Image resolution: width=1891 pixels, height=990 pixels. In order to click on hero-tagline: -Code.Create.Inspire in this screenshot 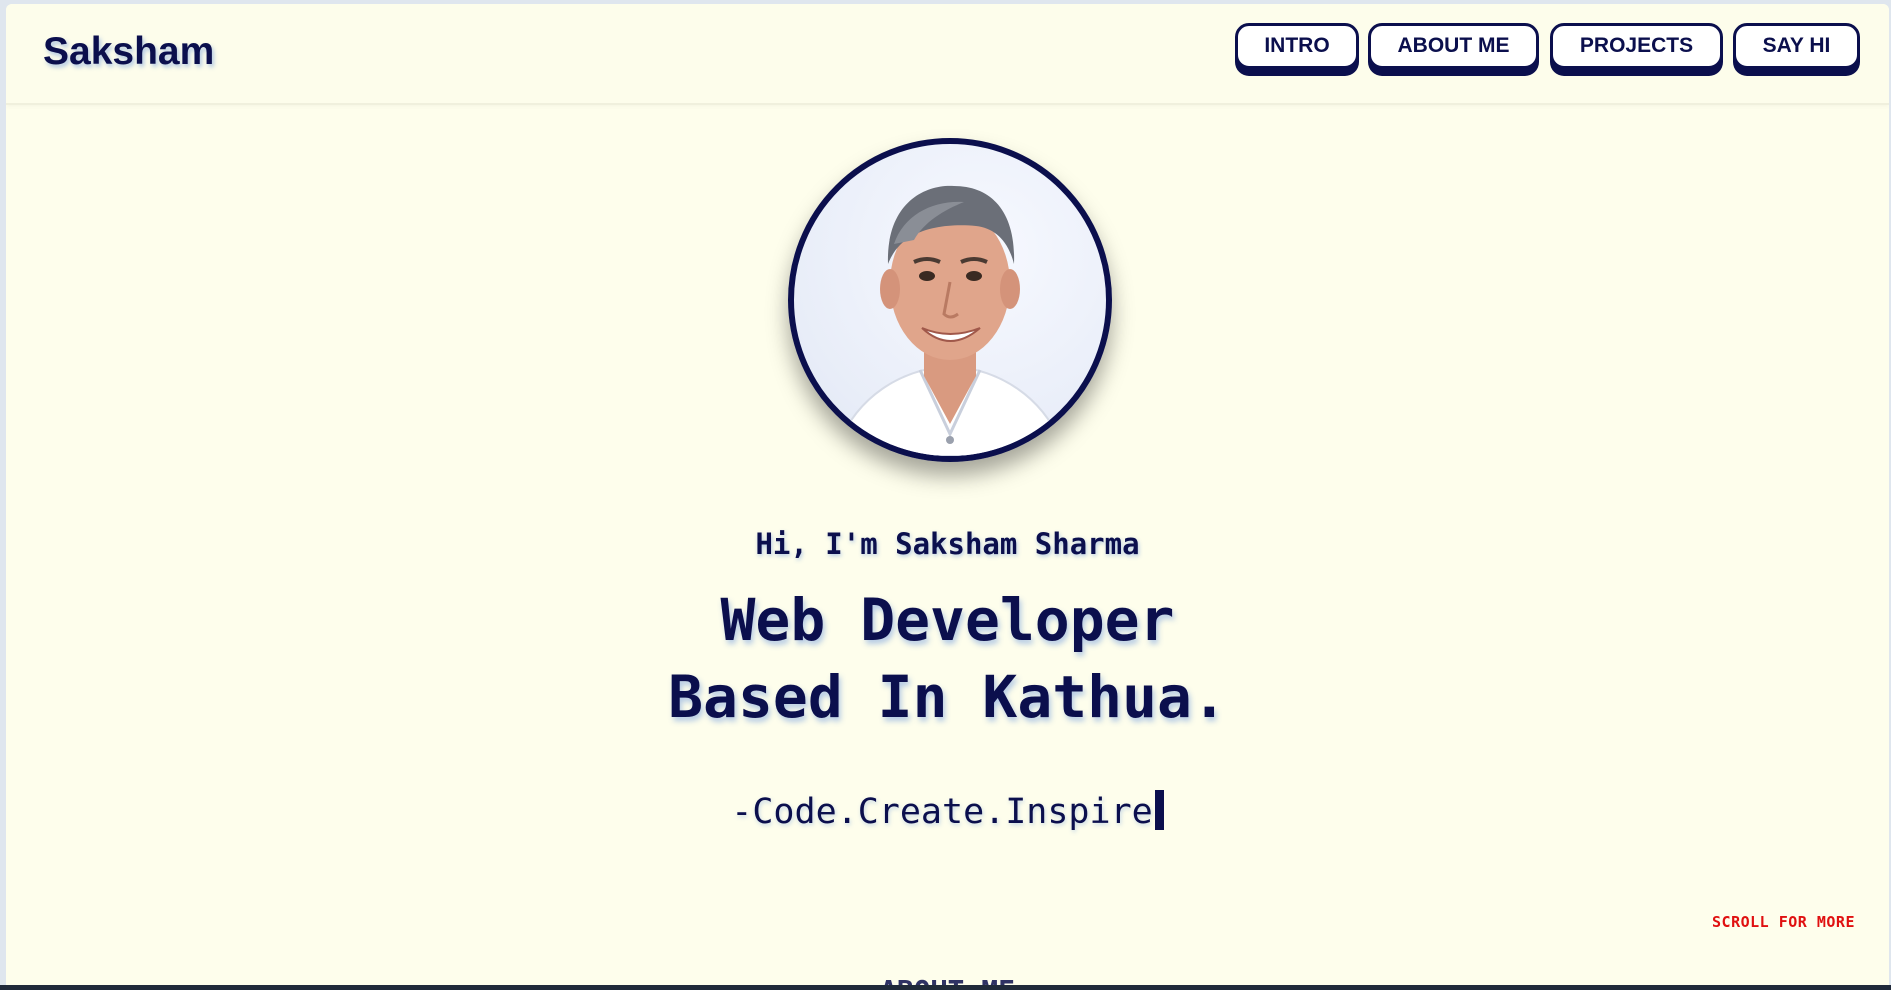, I will do `click(947, 811)`.